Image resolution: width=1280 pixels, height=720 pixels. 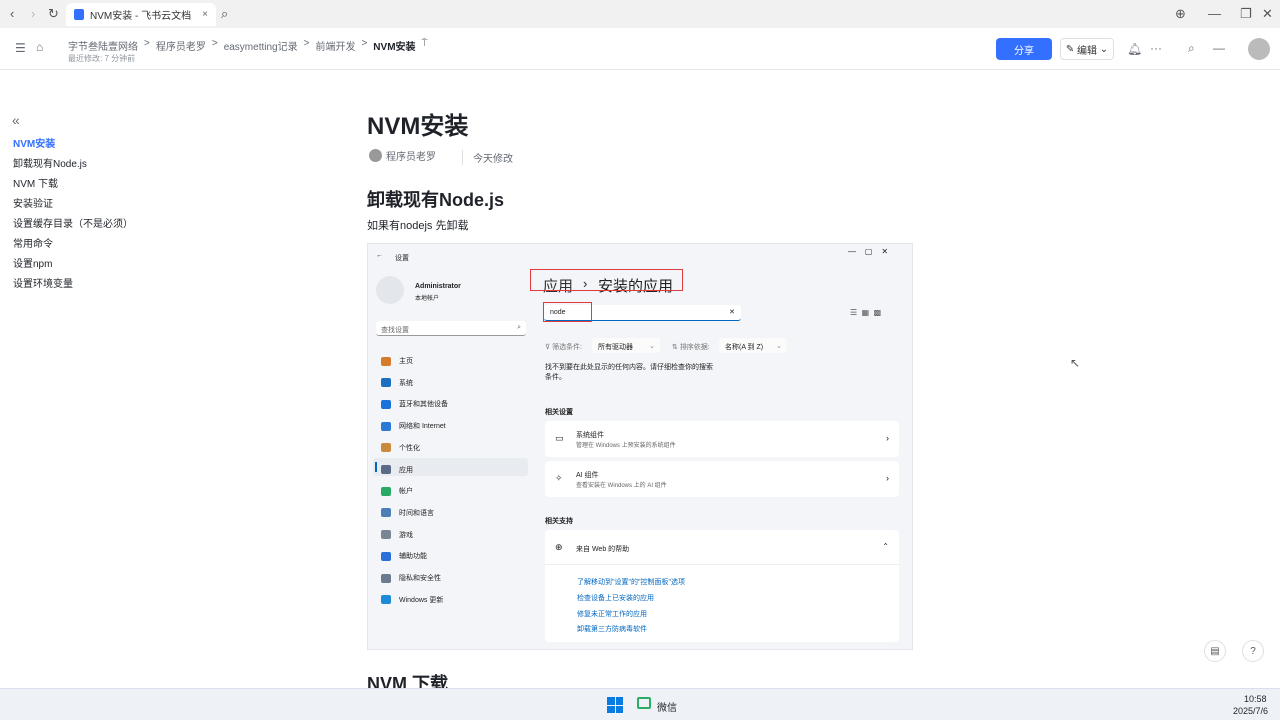 What do you see at coordinates (422, 427) in the screenshot?
I see `nav-label: 网络和 Internet` at bounding box center [422, 427].